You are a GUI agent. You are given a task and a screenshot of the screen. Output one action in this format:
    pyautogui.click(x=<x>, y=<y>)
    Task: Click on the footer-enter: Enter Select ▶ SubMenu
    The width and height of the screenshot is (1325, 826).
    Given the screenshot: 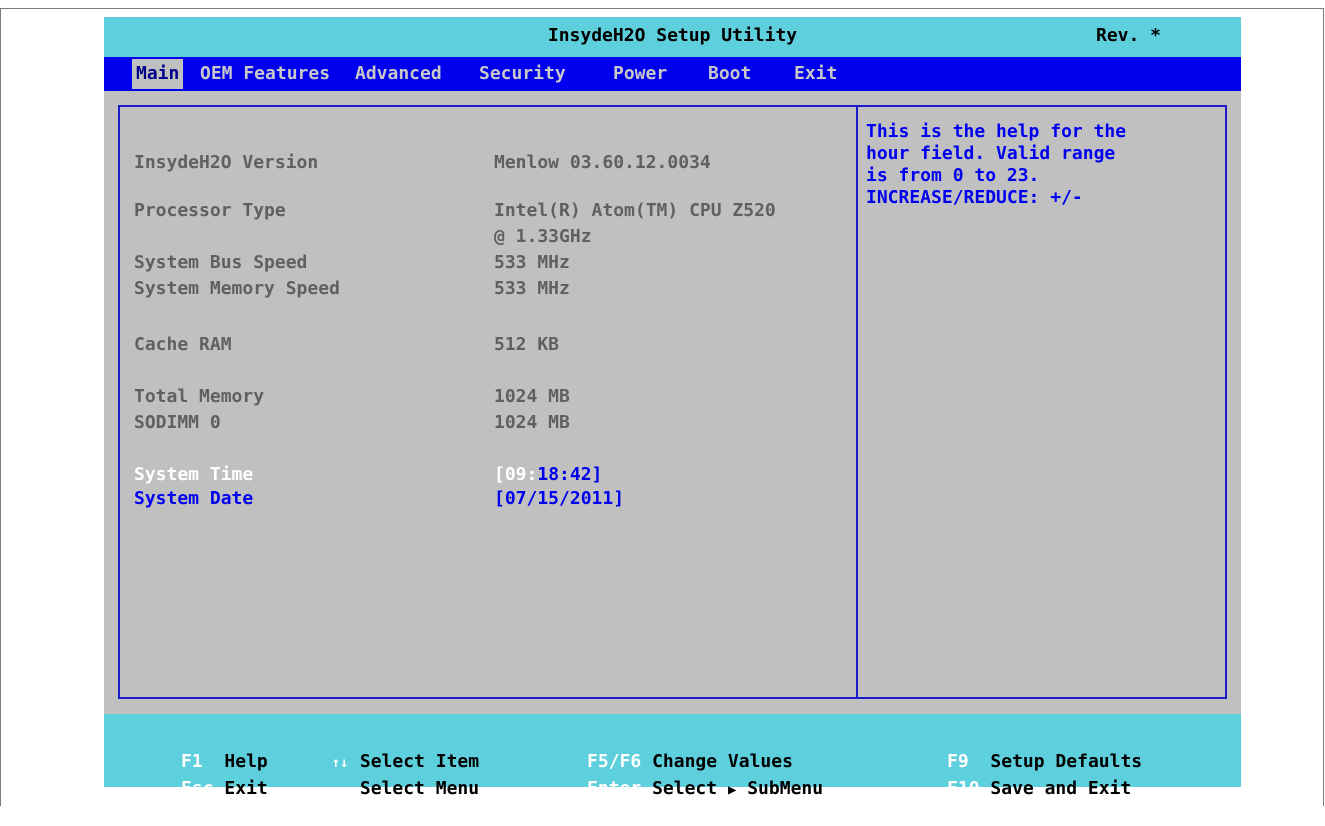 What is the action you would take?
    pyautogui.click(x=672, y=776)
    